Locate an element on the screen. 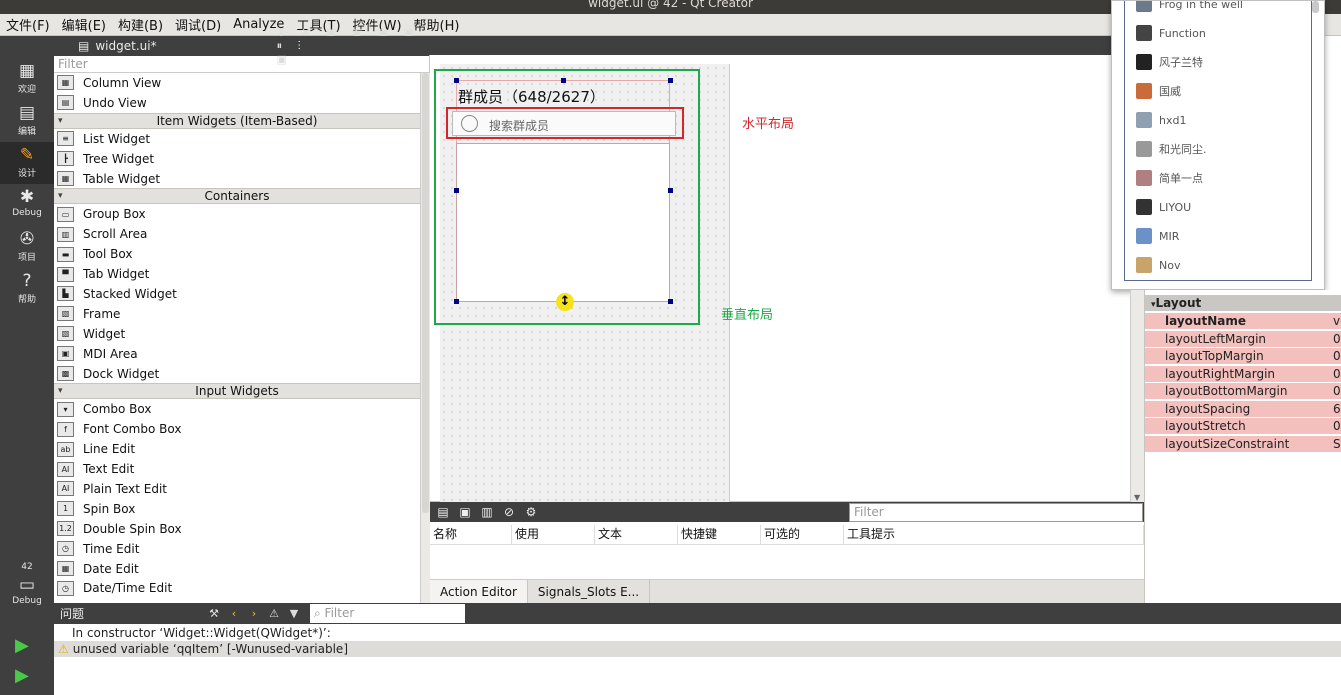 The width and height of the screenshot is (1341, 695). menu-item: 构建(B) is located at coordinates (140, 24).